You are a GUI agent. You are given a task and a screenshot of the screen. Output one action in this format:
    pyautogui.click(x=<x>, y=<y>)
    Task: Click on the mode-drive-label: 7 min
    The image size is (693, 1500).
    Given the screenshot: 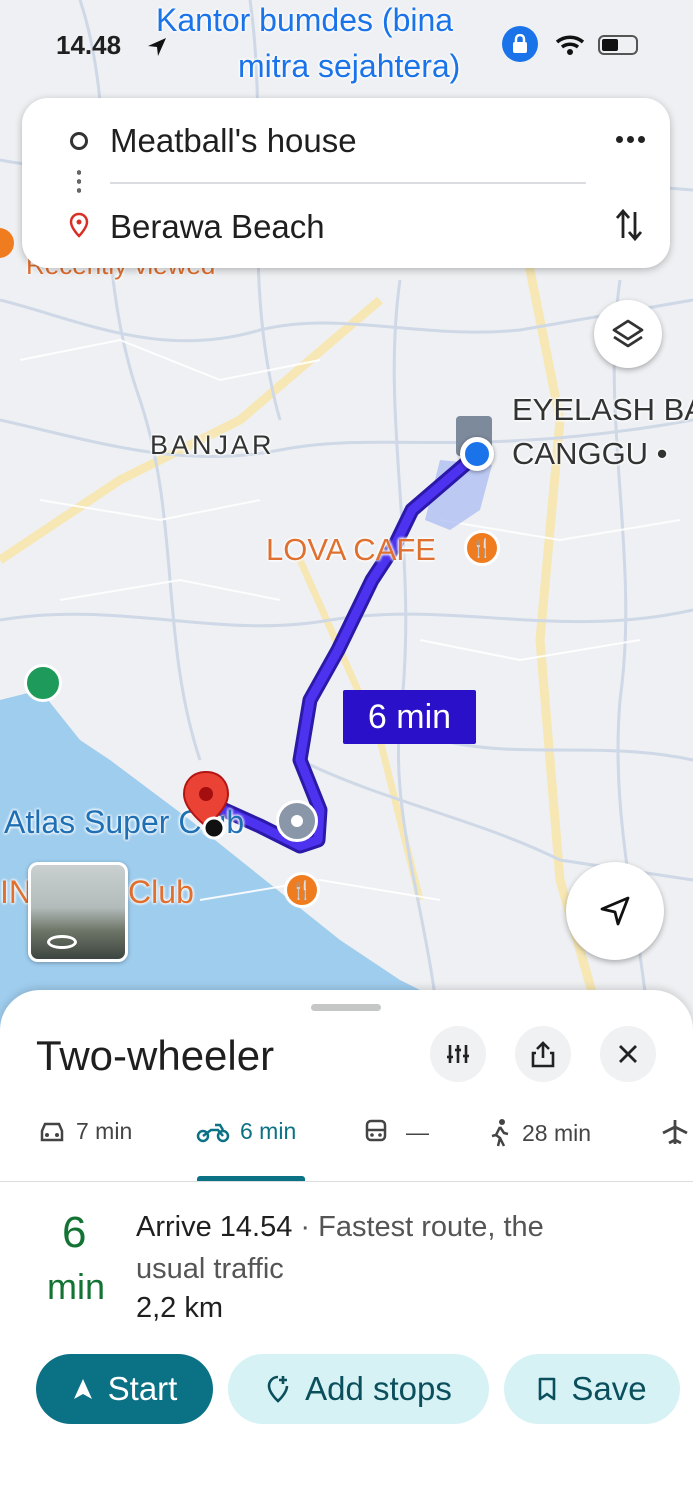 What is the action you would take?
    pyautogui.click(x=104, y=1131)
    